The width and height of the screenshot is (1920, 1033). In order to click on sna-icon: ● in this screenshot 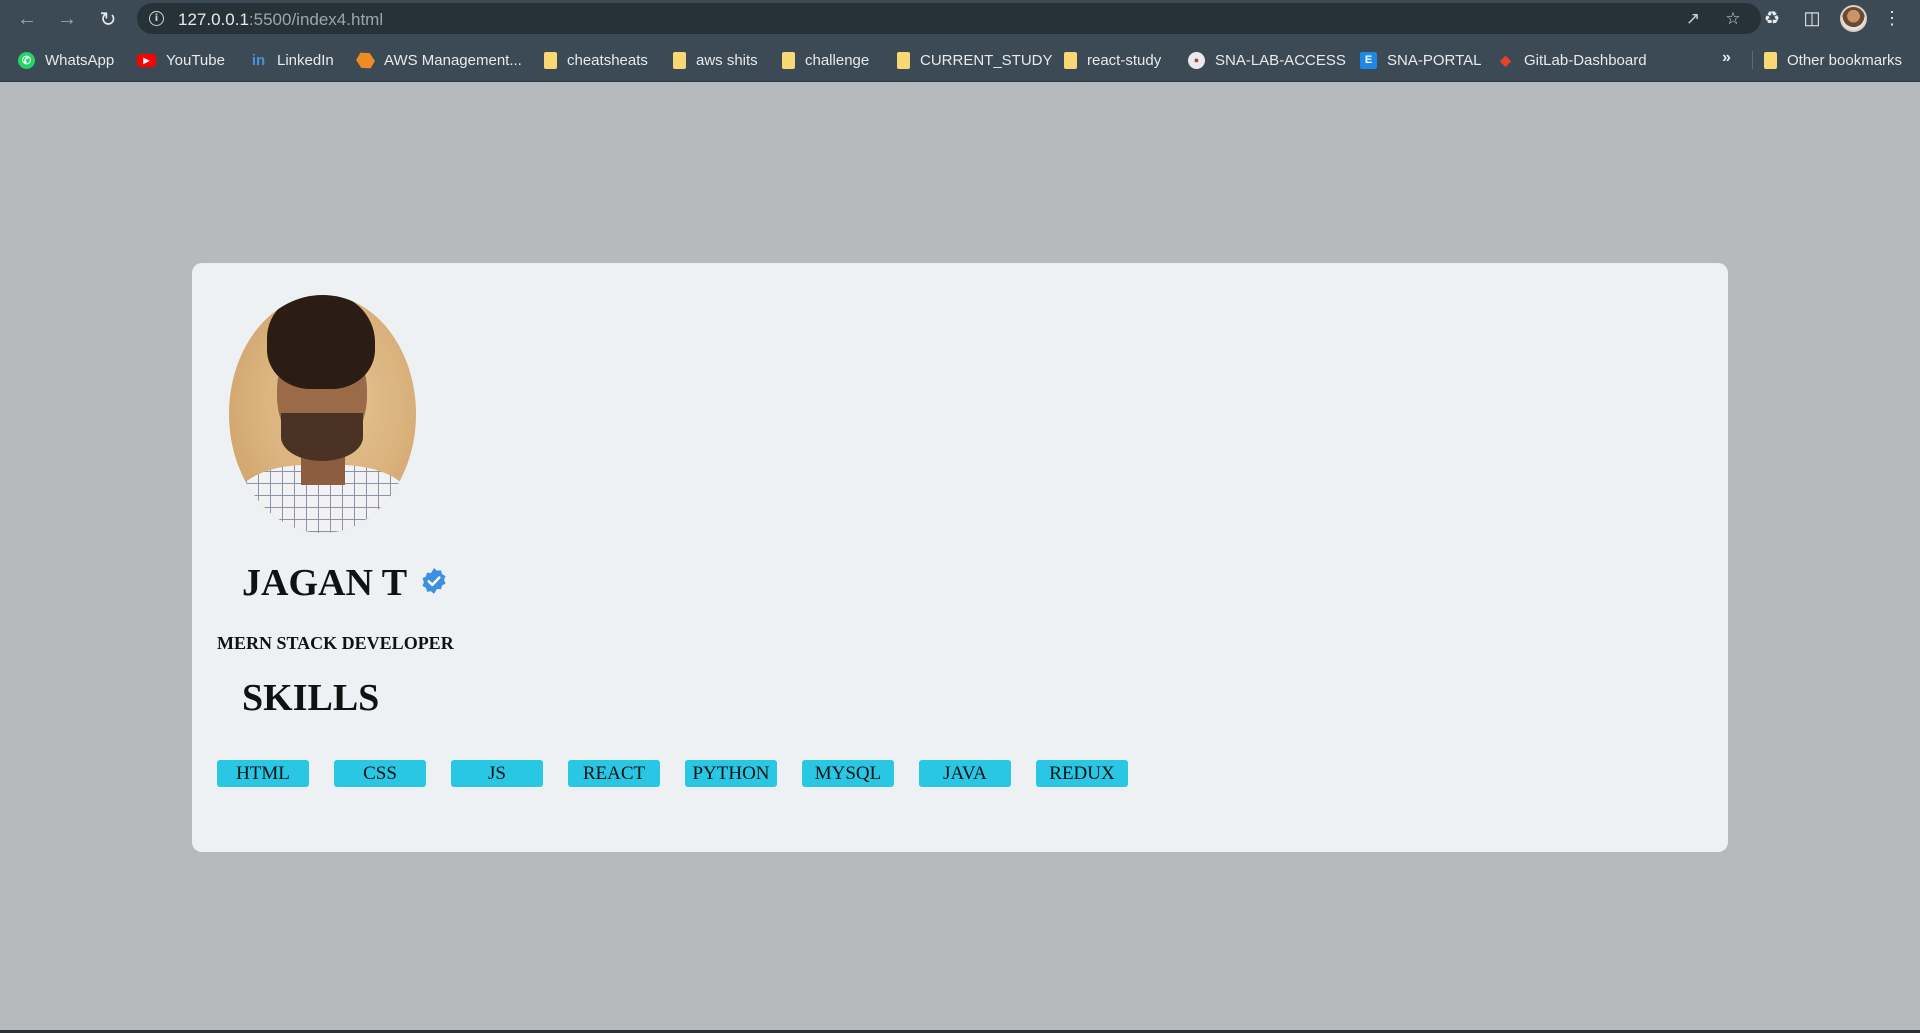, I will do `click(1196, 60)`.